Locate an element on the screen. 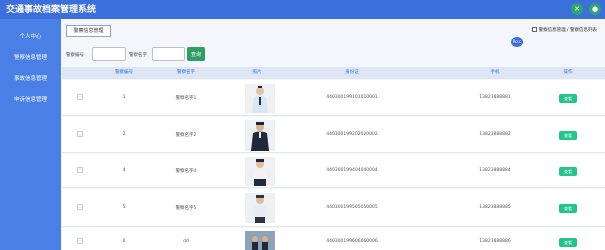 This screenshot has height=250, width=605. sidebar-item-police-info: 警察信息管理 is located at coordinates (30, 58).